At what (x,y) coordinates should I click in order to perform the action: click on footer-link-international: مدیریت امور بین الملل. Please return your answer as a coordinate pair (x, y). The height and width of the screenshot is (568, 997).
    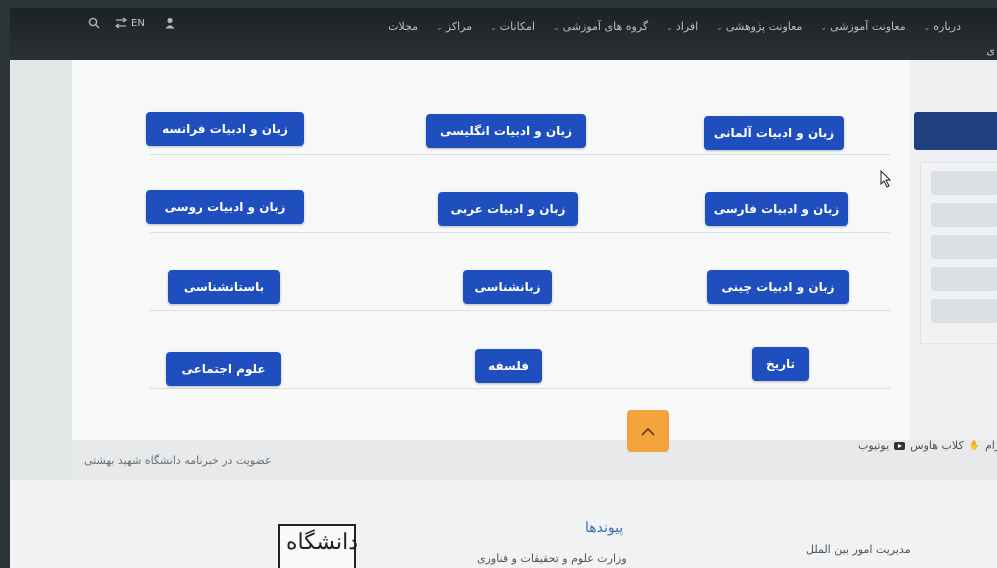
    Looking at the image, I should click on (858, 549).